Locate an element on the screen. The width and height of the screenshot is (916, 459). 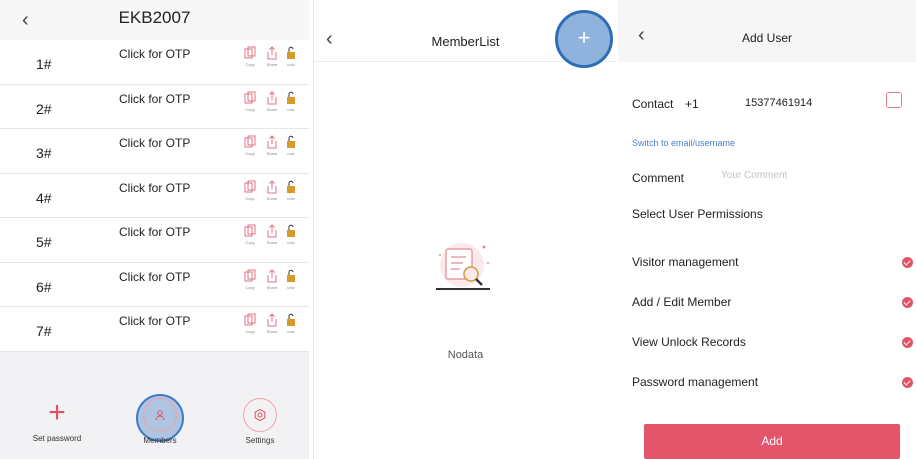
list-item: 1# Click for OTP Copy Share unlo is located at coordinates (154, 62).